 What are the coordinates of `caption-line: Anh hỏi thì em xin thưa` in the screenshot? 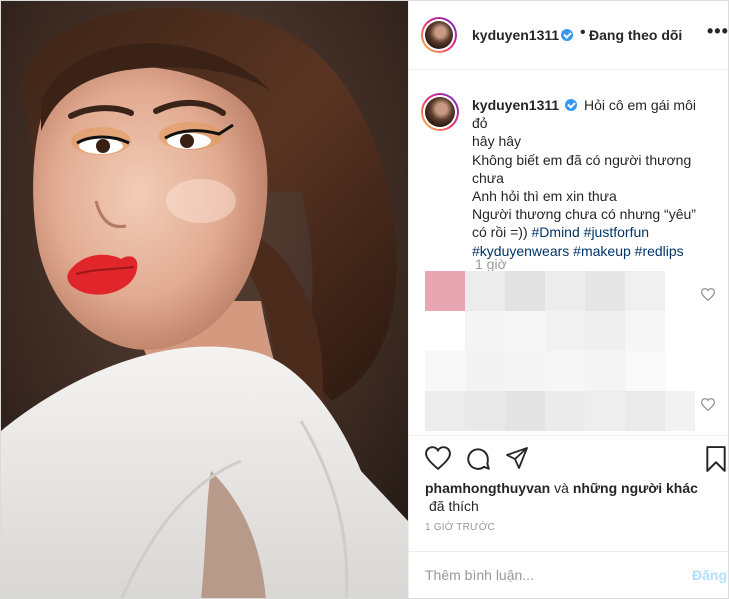 It's located at (544, 196).